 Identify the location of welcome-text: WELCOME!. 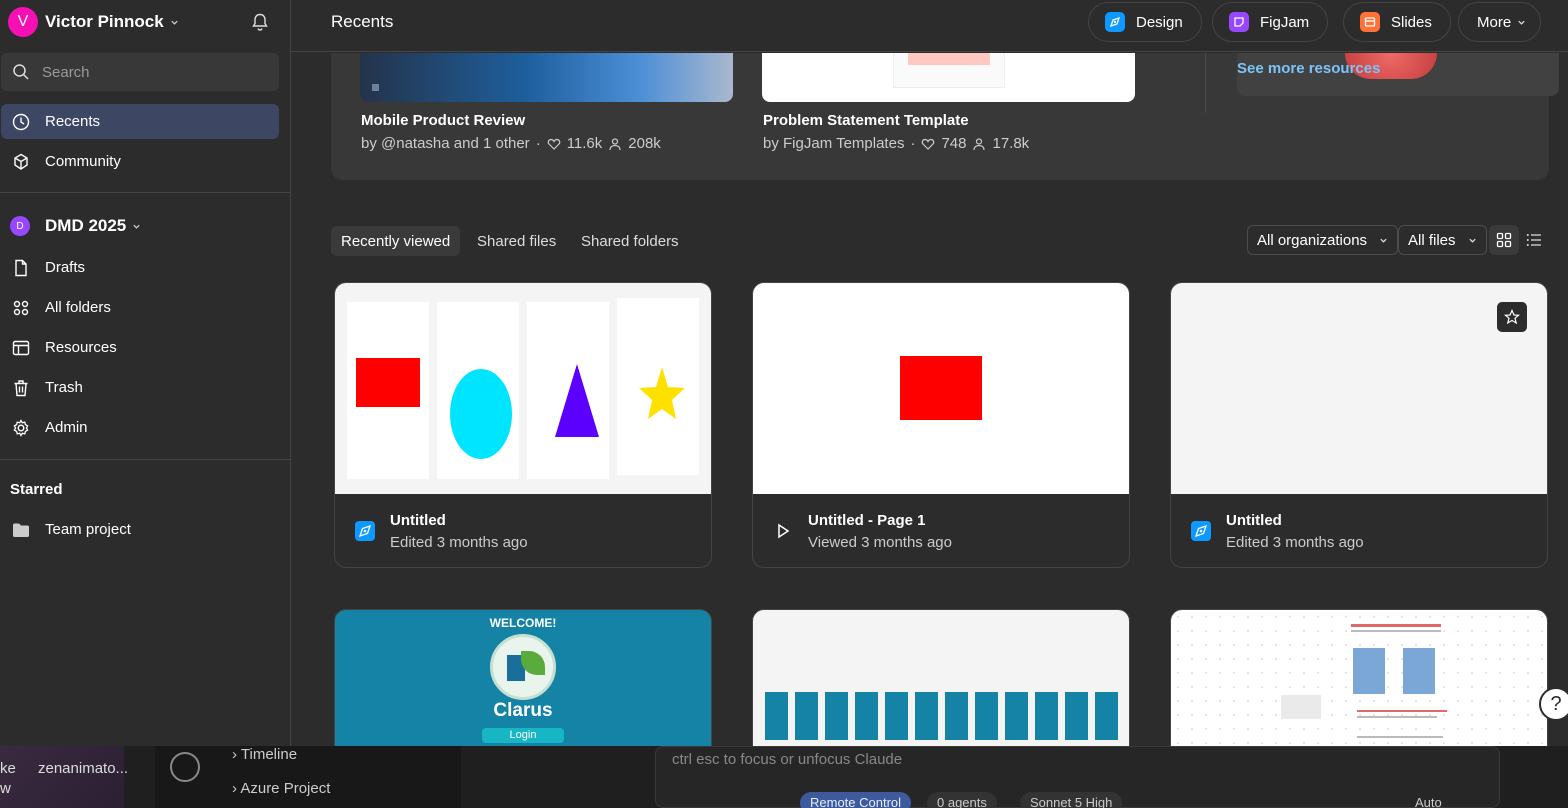
(523, 623).